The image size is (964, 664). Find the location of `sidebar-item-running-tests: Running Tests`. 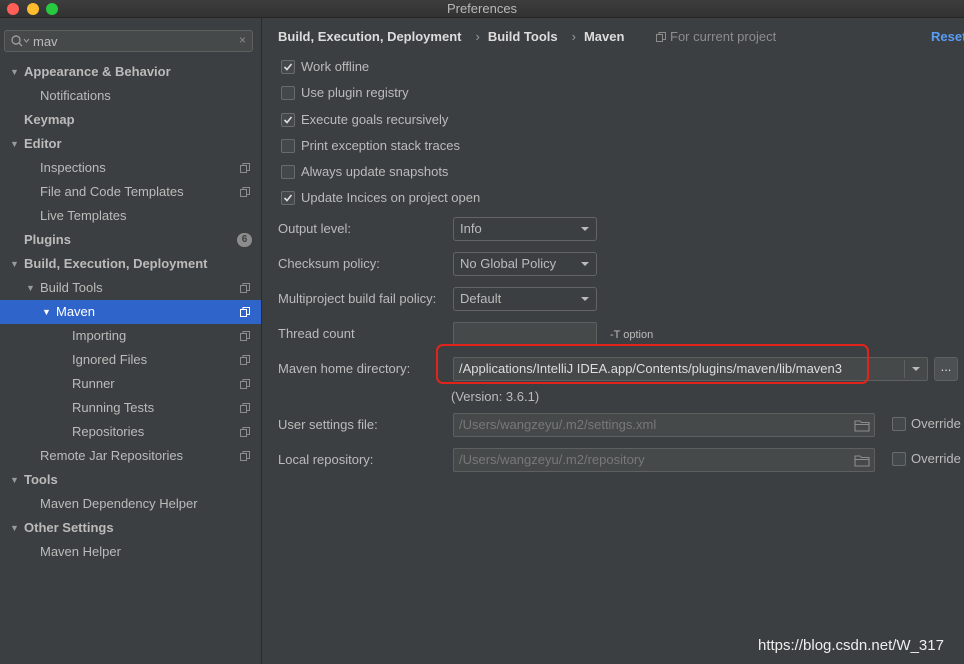

sidebar-item-running-tests: Running Tests is located at coordinates (130, 408).